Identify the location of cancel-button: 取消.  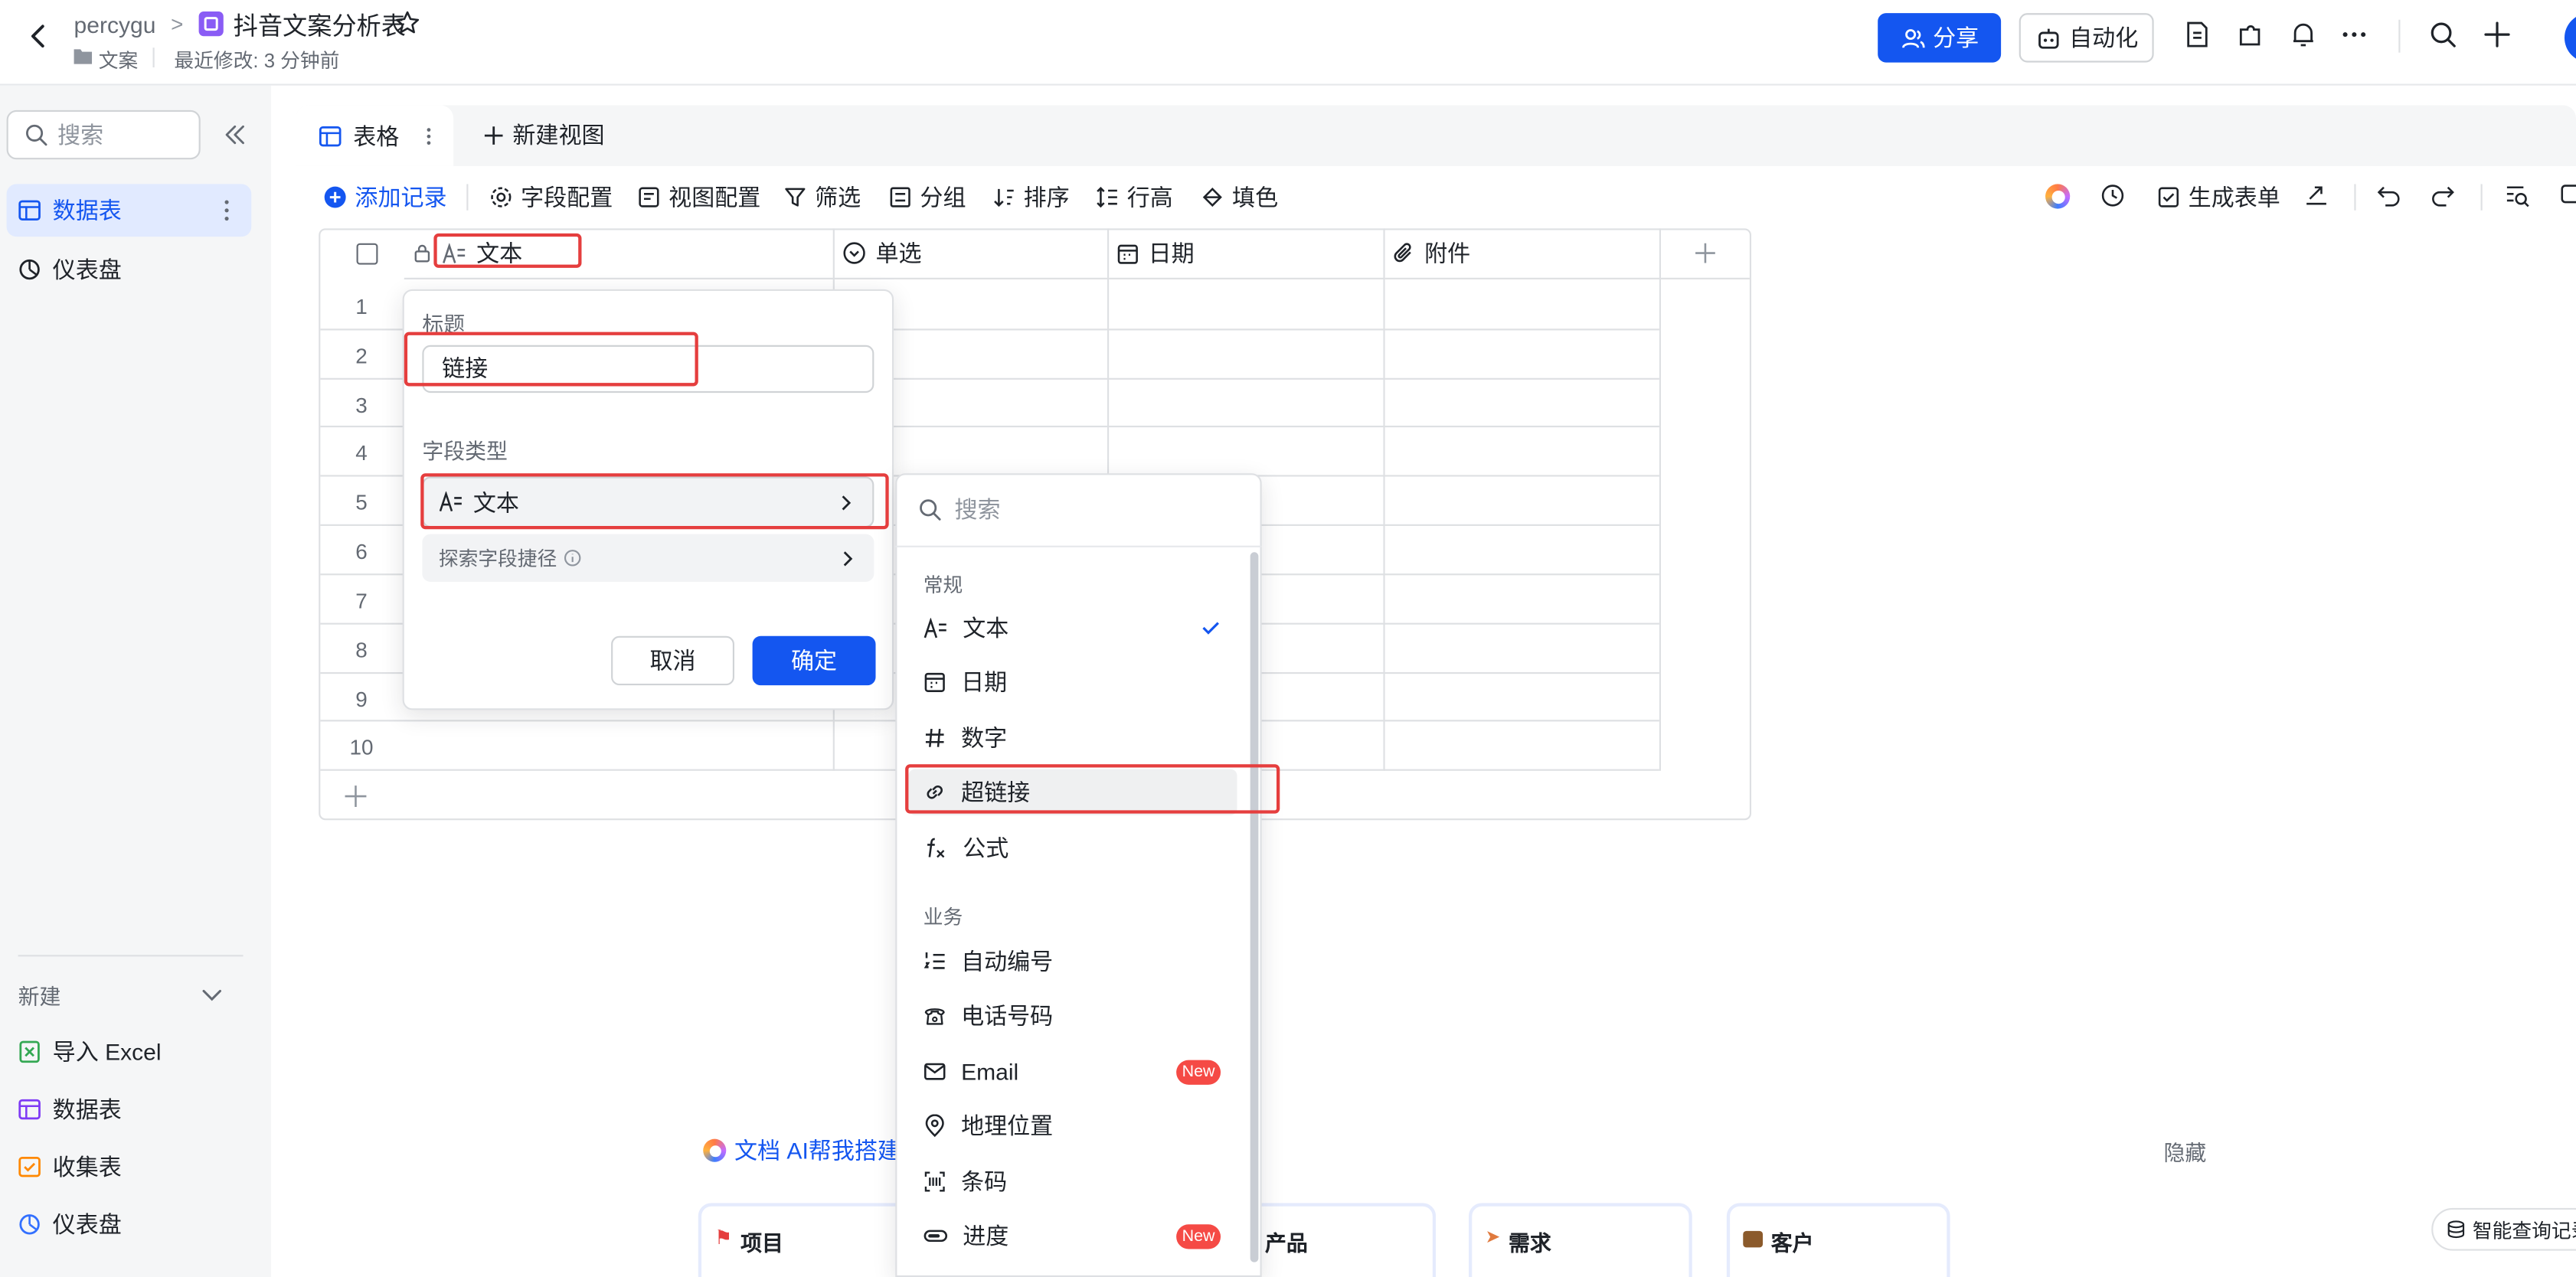
(672, 660).